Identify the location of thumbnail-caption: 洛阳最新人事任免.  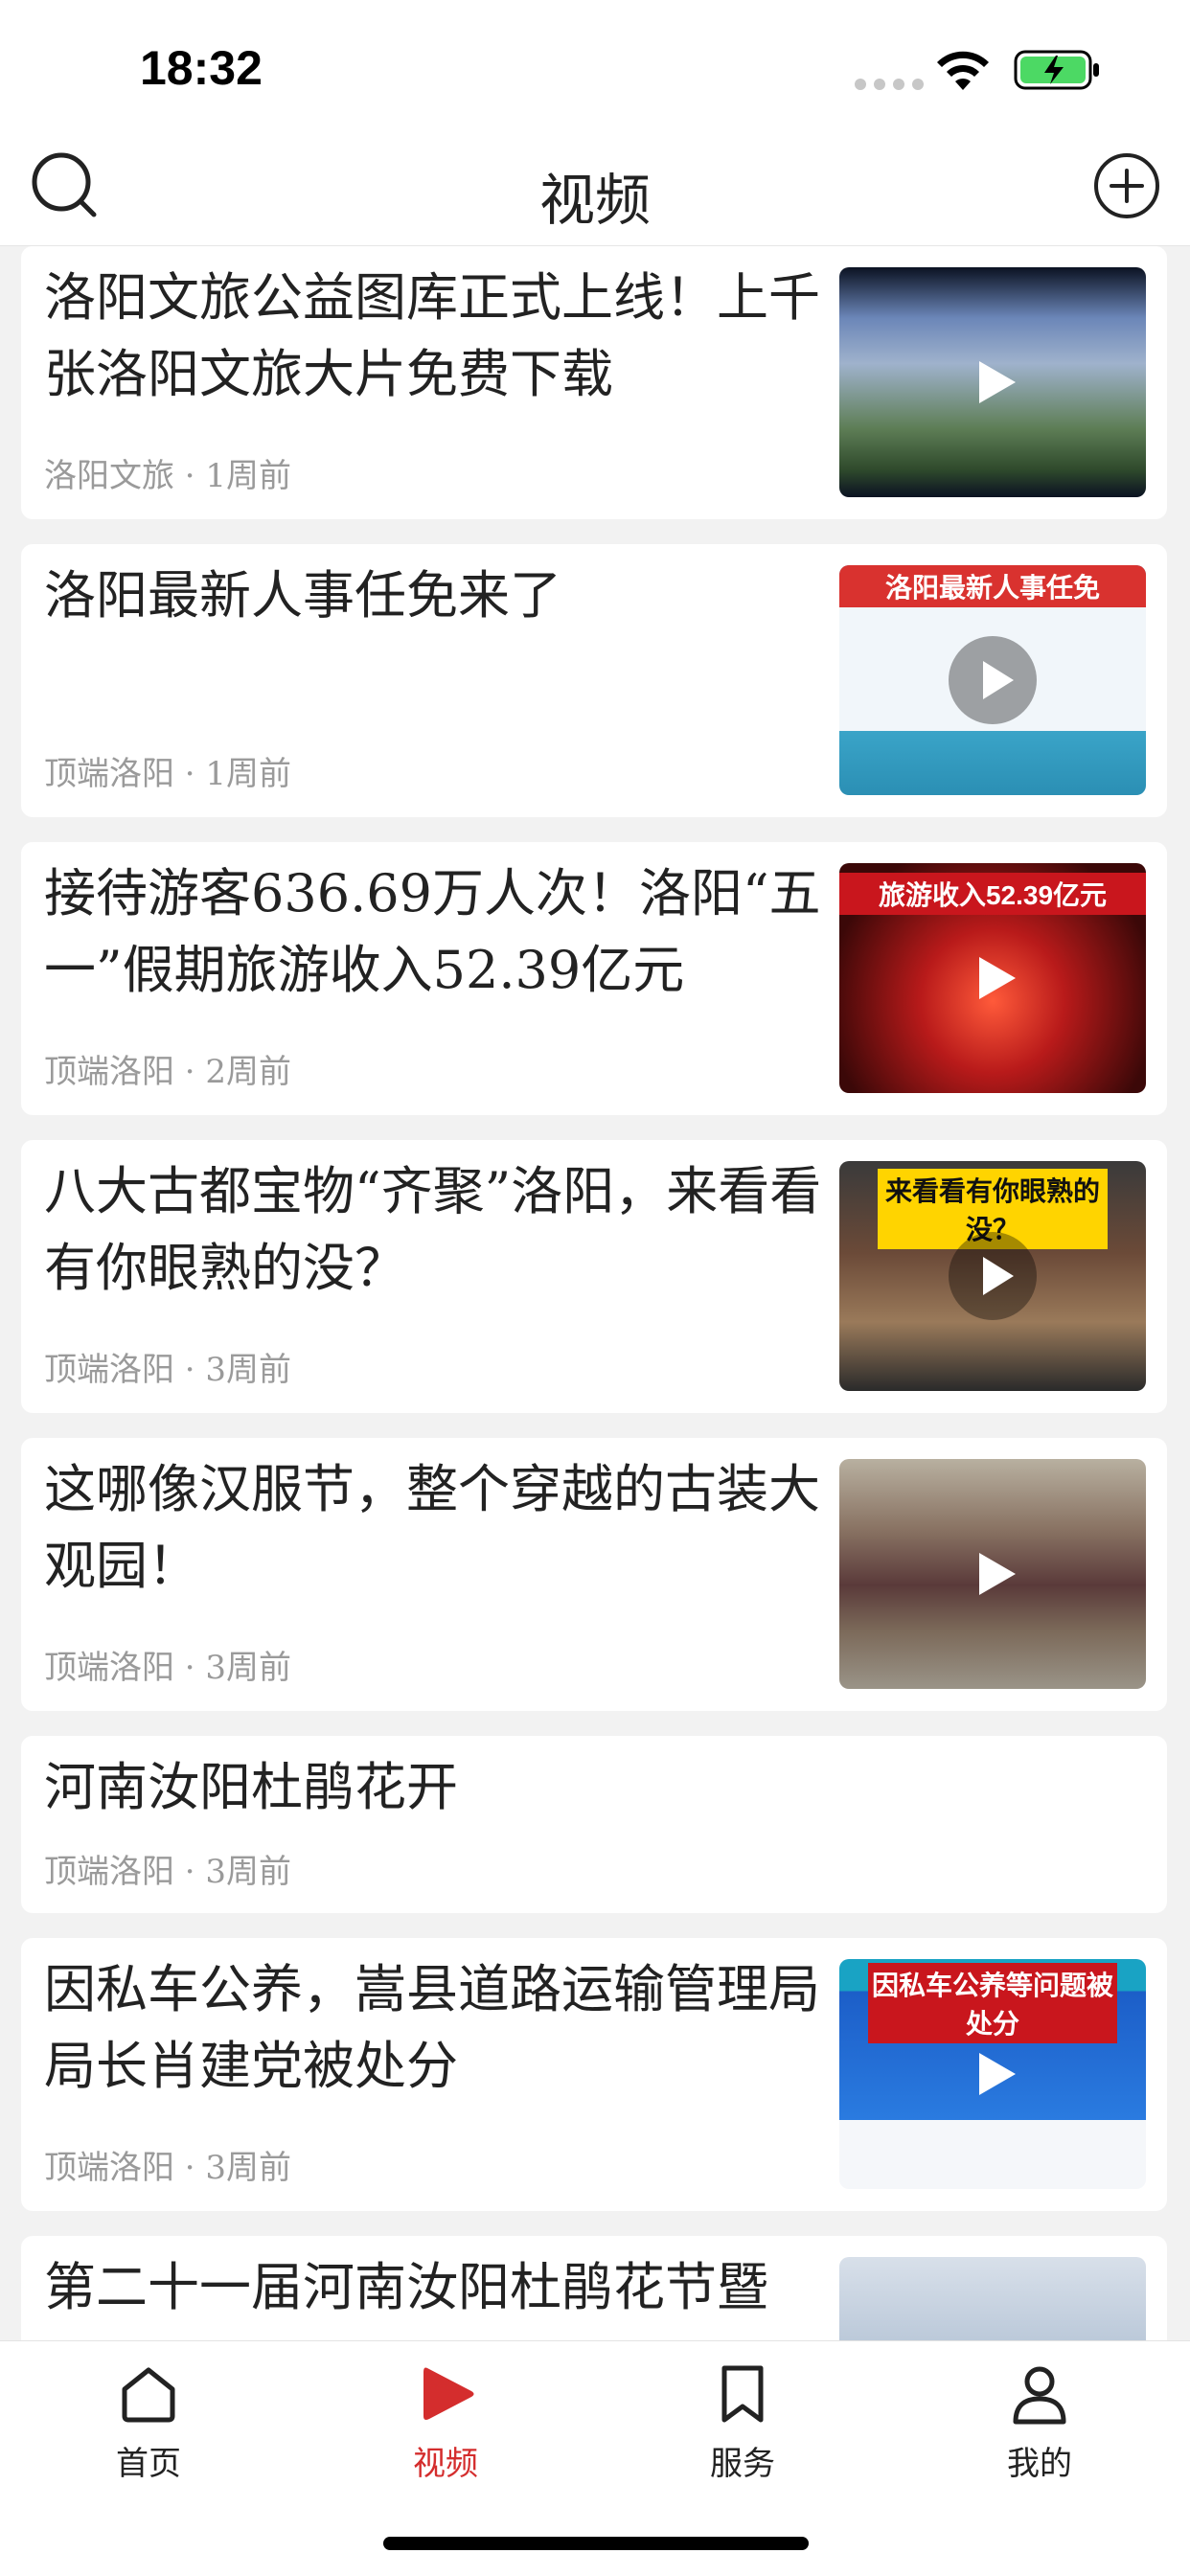
(992, 586).